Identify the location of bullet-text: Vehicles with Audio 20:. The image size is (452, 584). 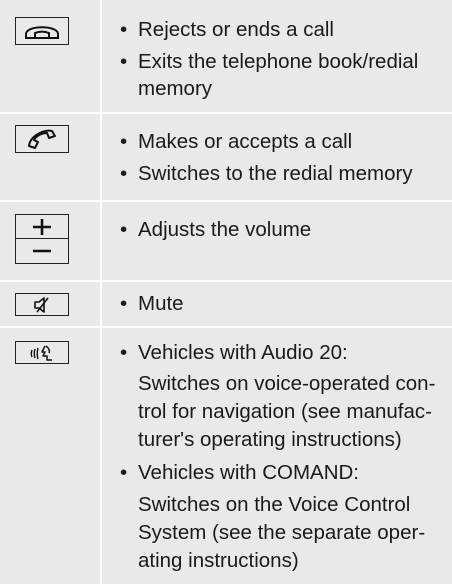
(243, 352).